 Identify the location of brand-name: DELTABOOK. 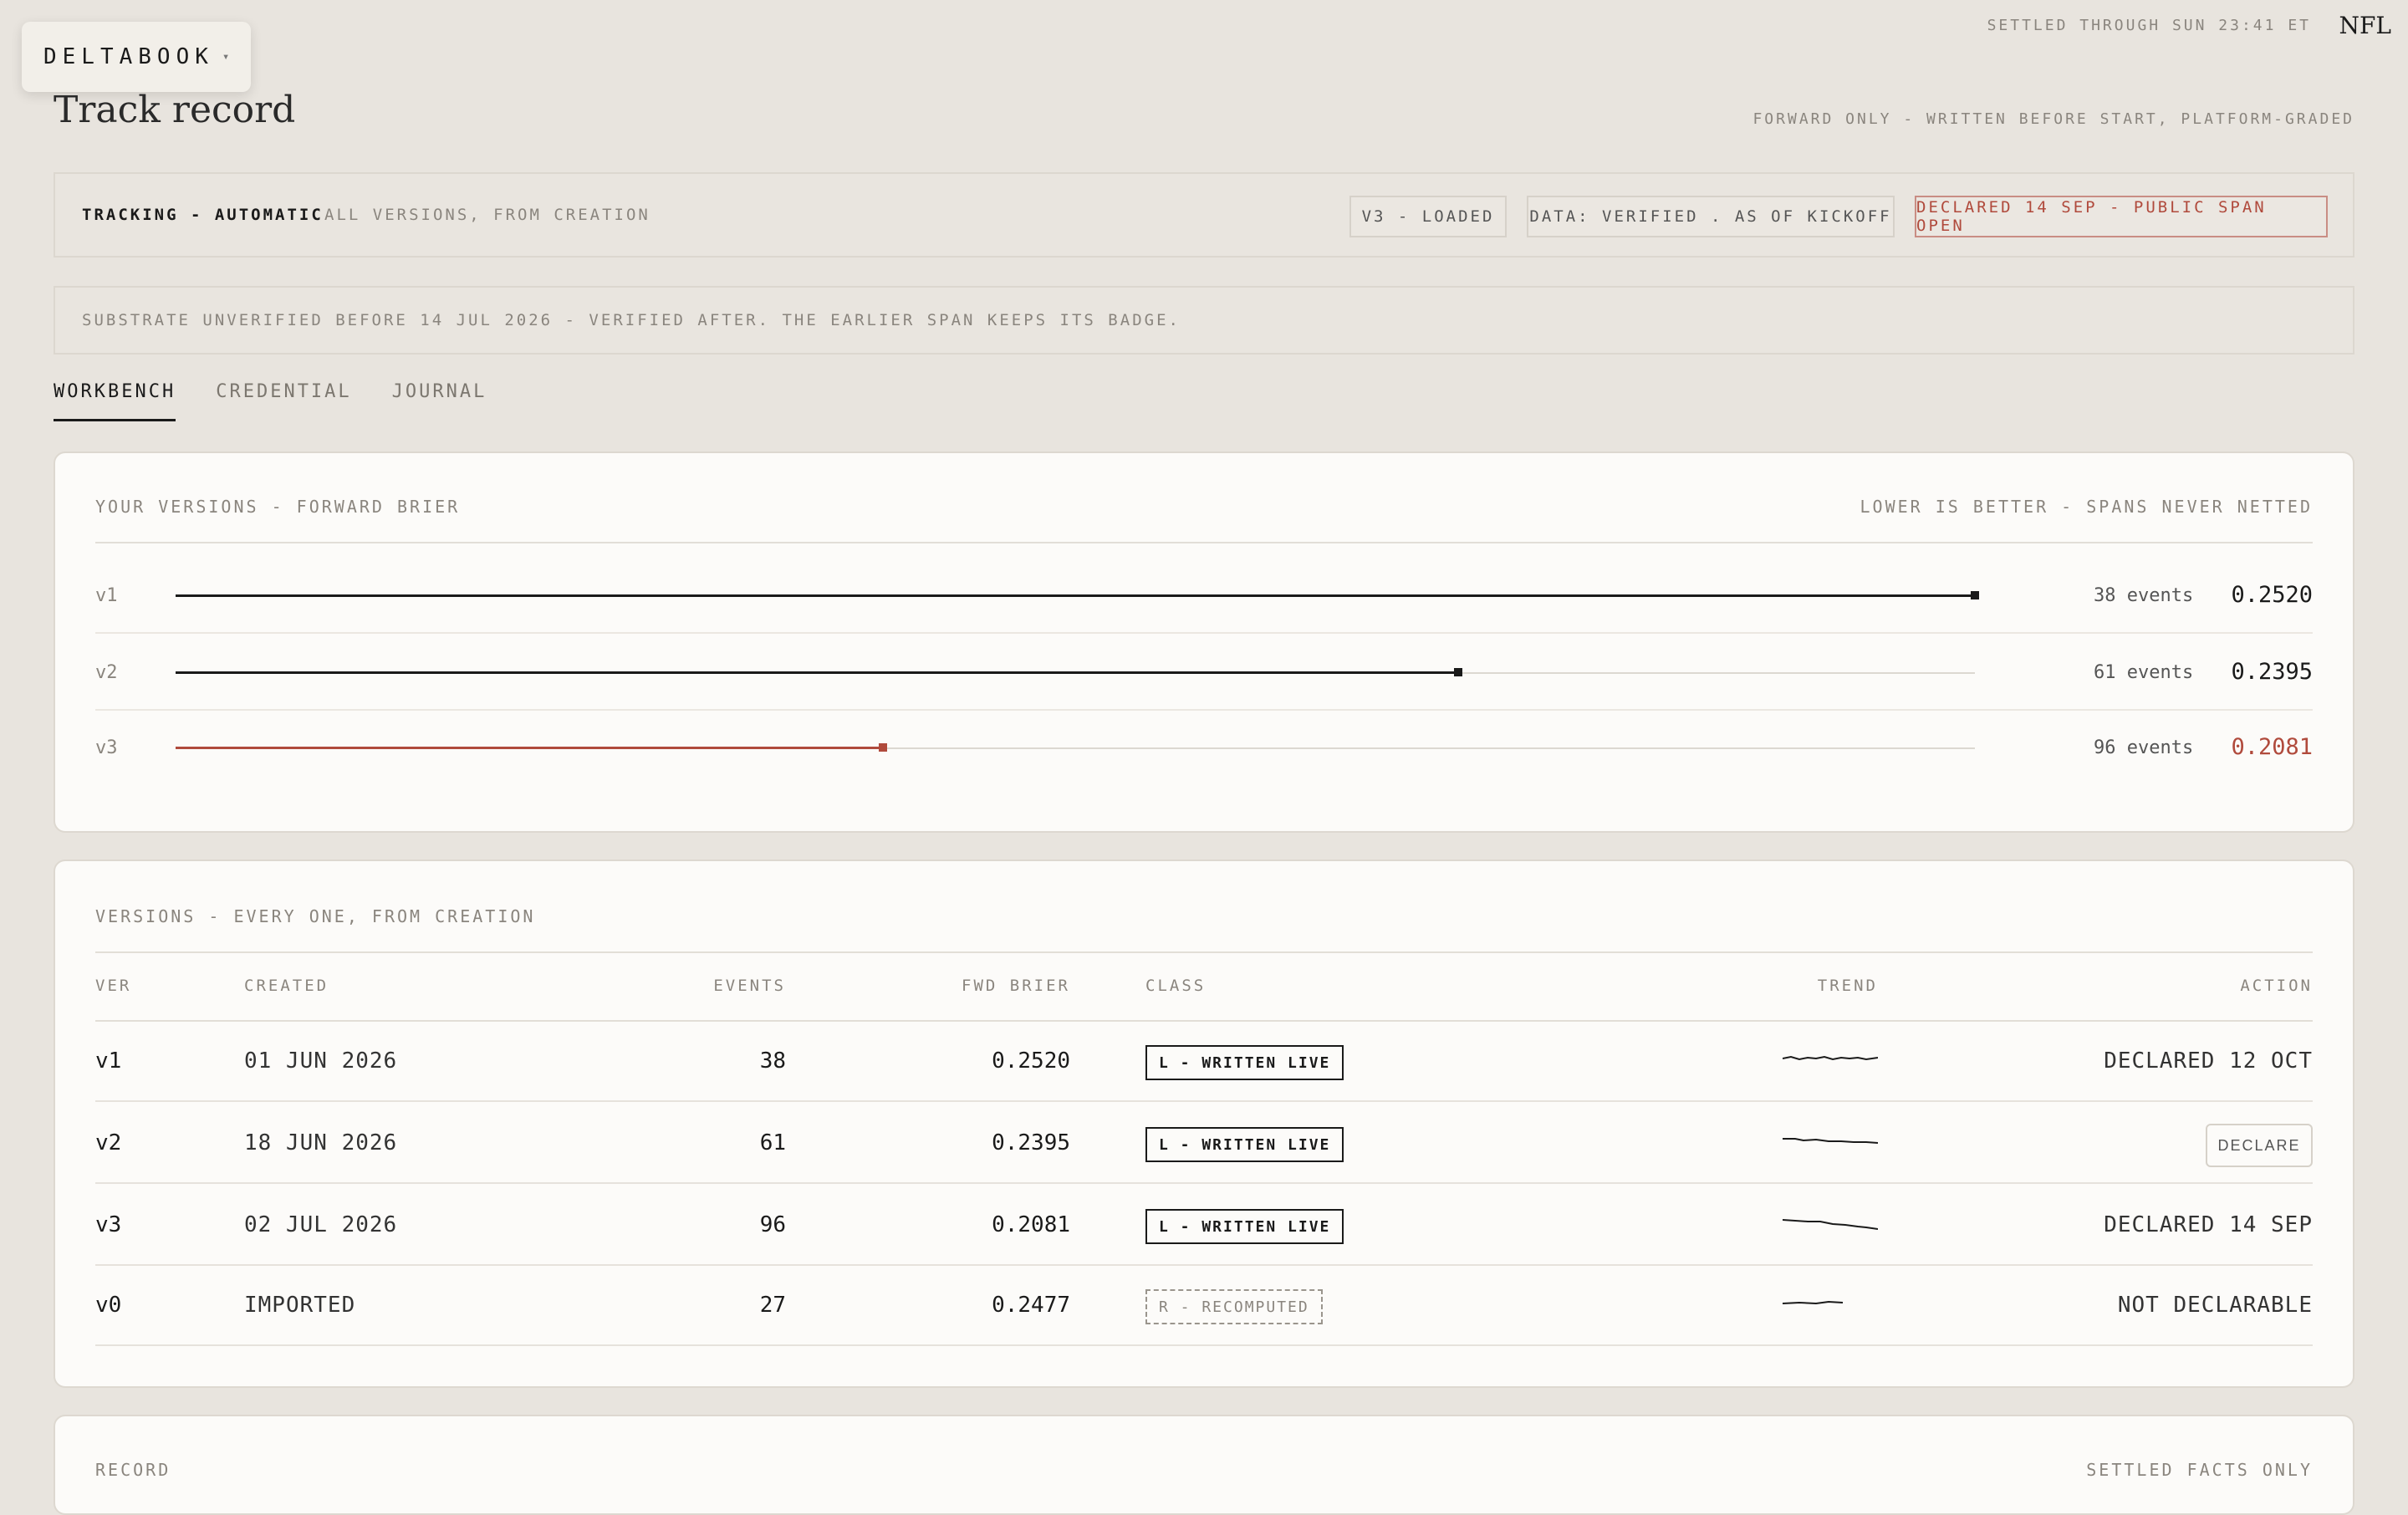
(129, 56).